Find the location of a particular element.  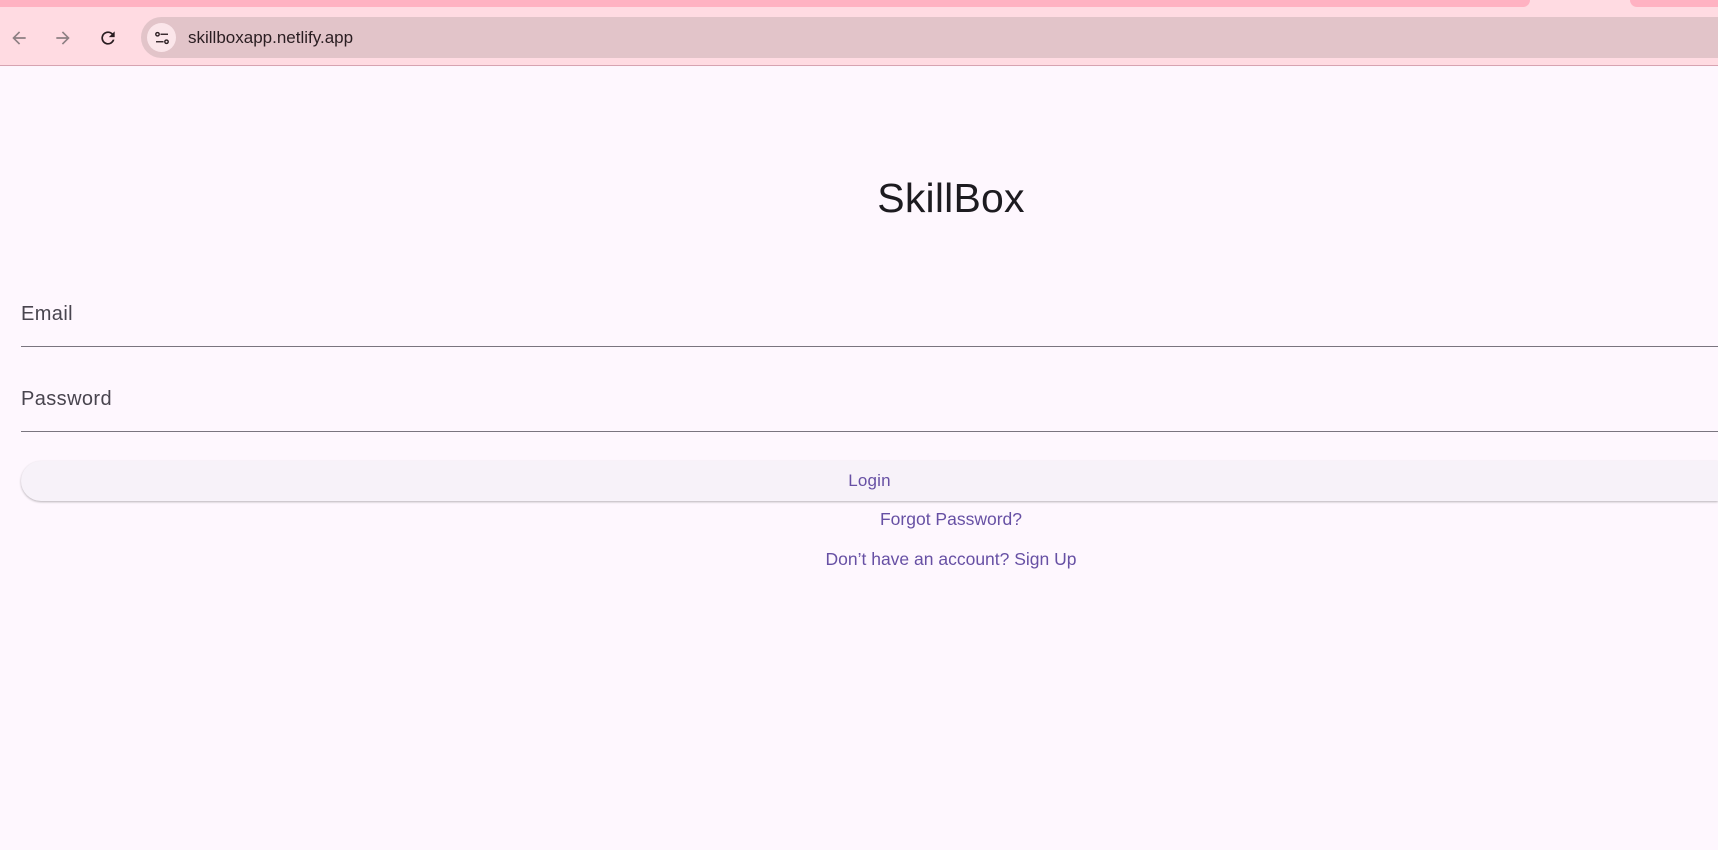

forward-button is located at coordinates (63, 38).